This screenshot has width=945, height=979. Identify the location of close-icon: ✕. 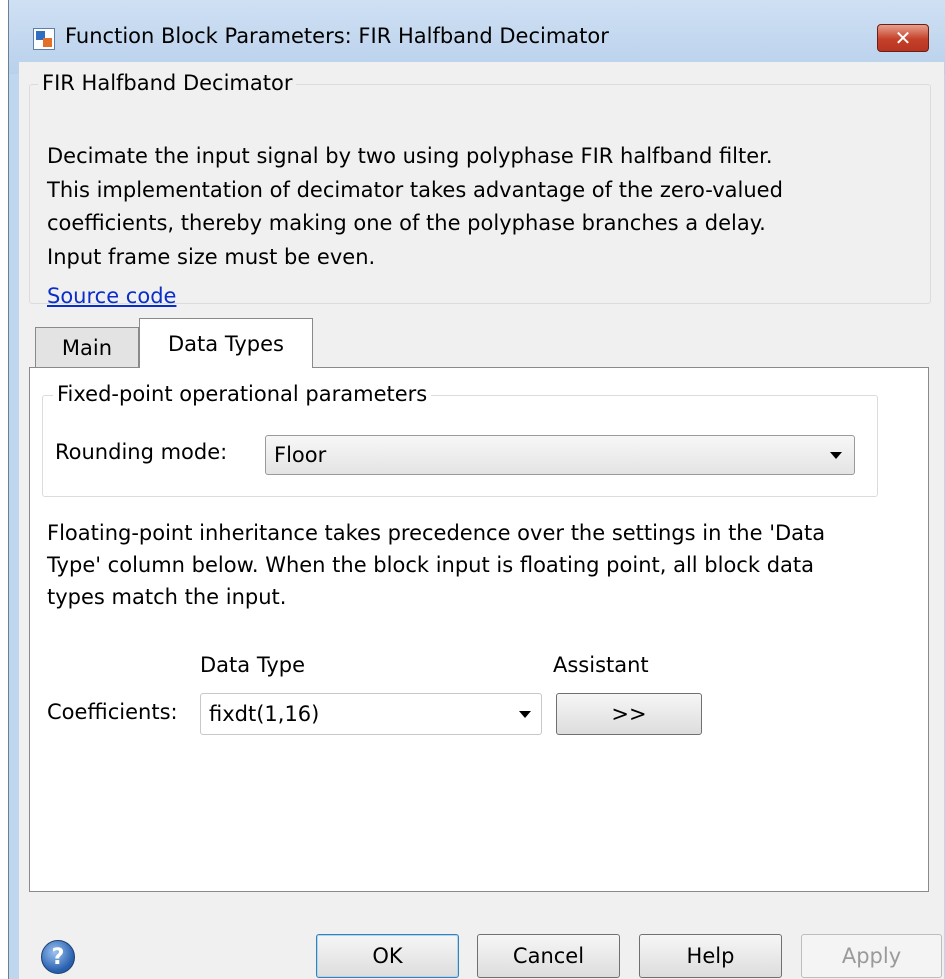
(903, 38).